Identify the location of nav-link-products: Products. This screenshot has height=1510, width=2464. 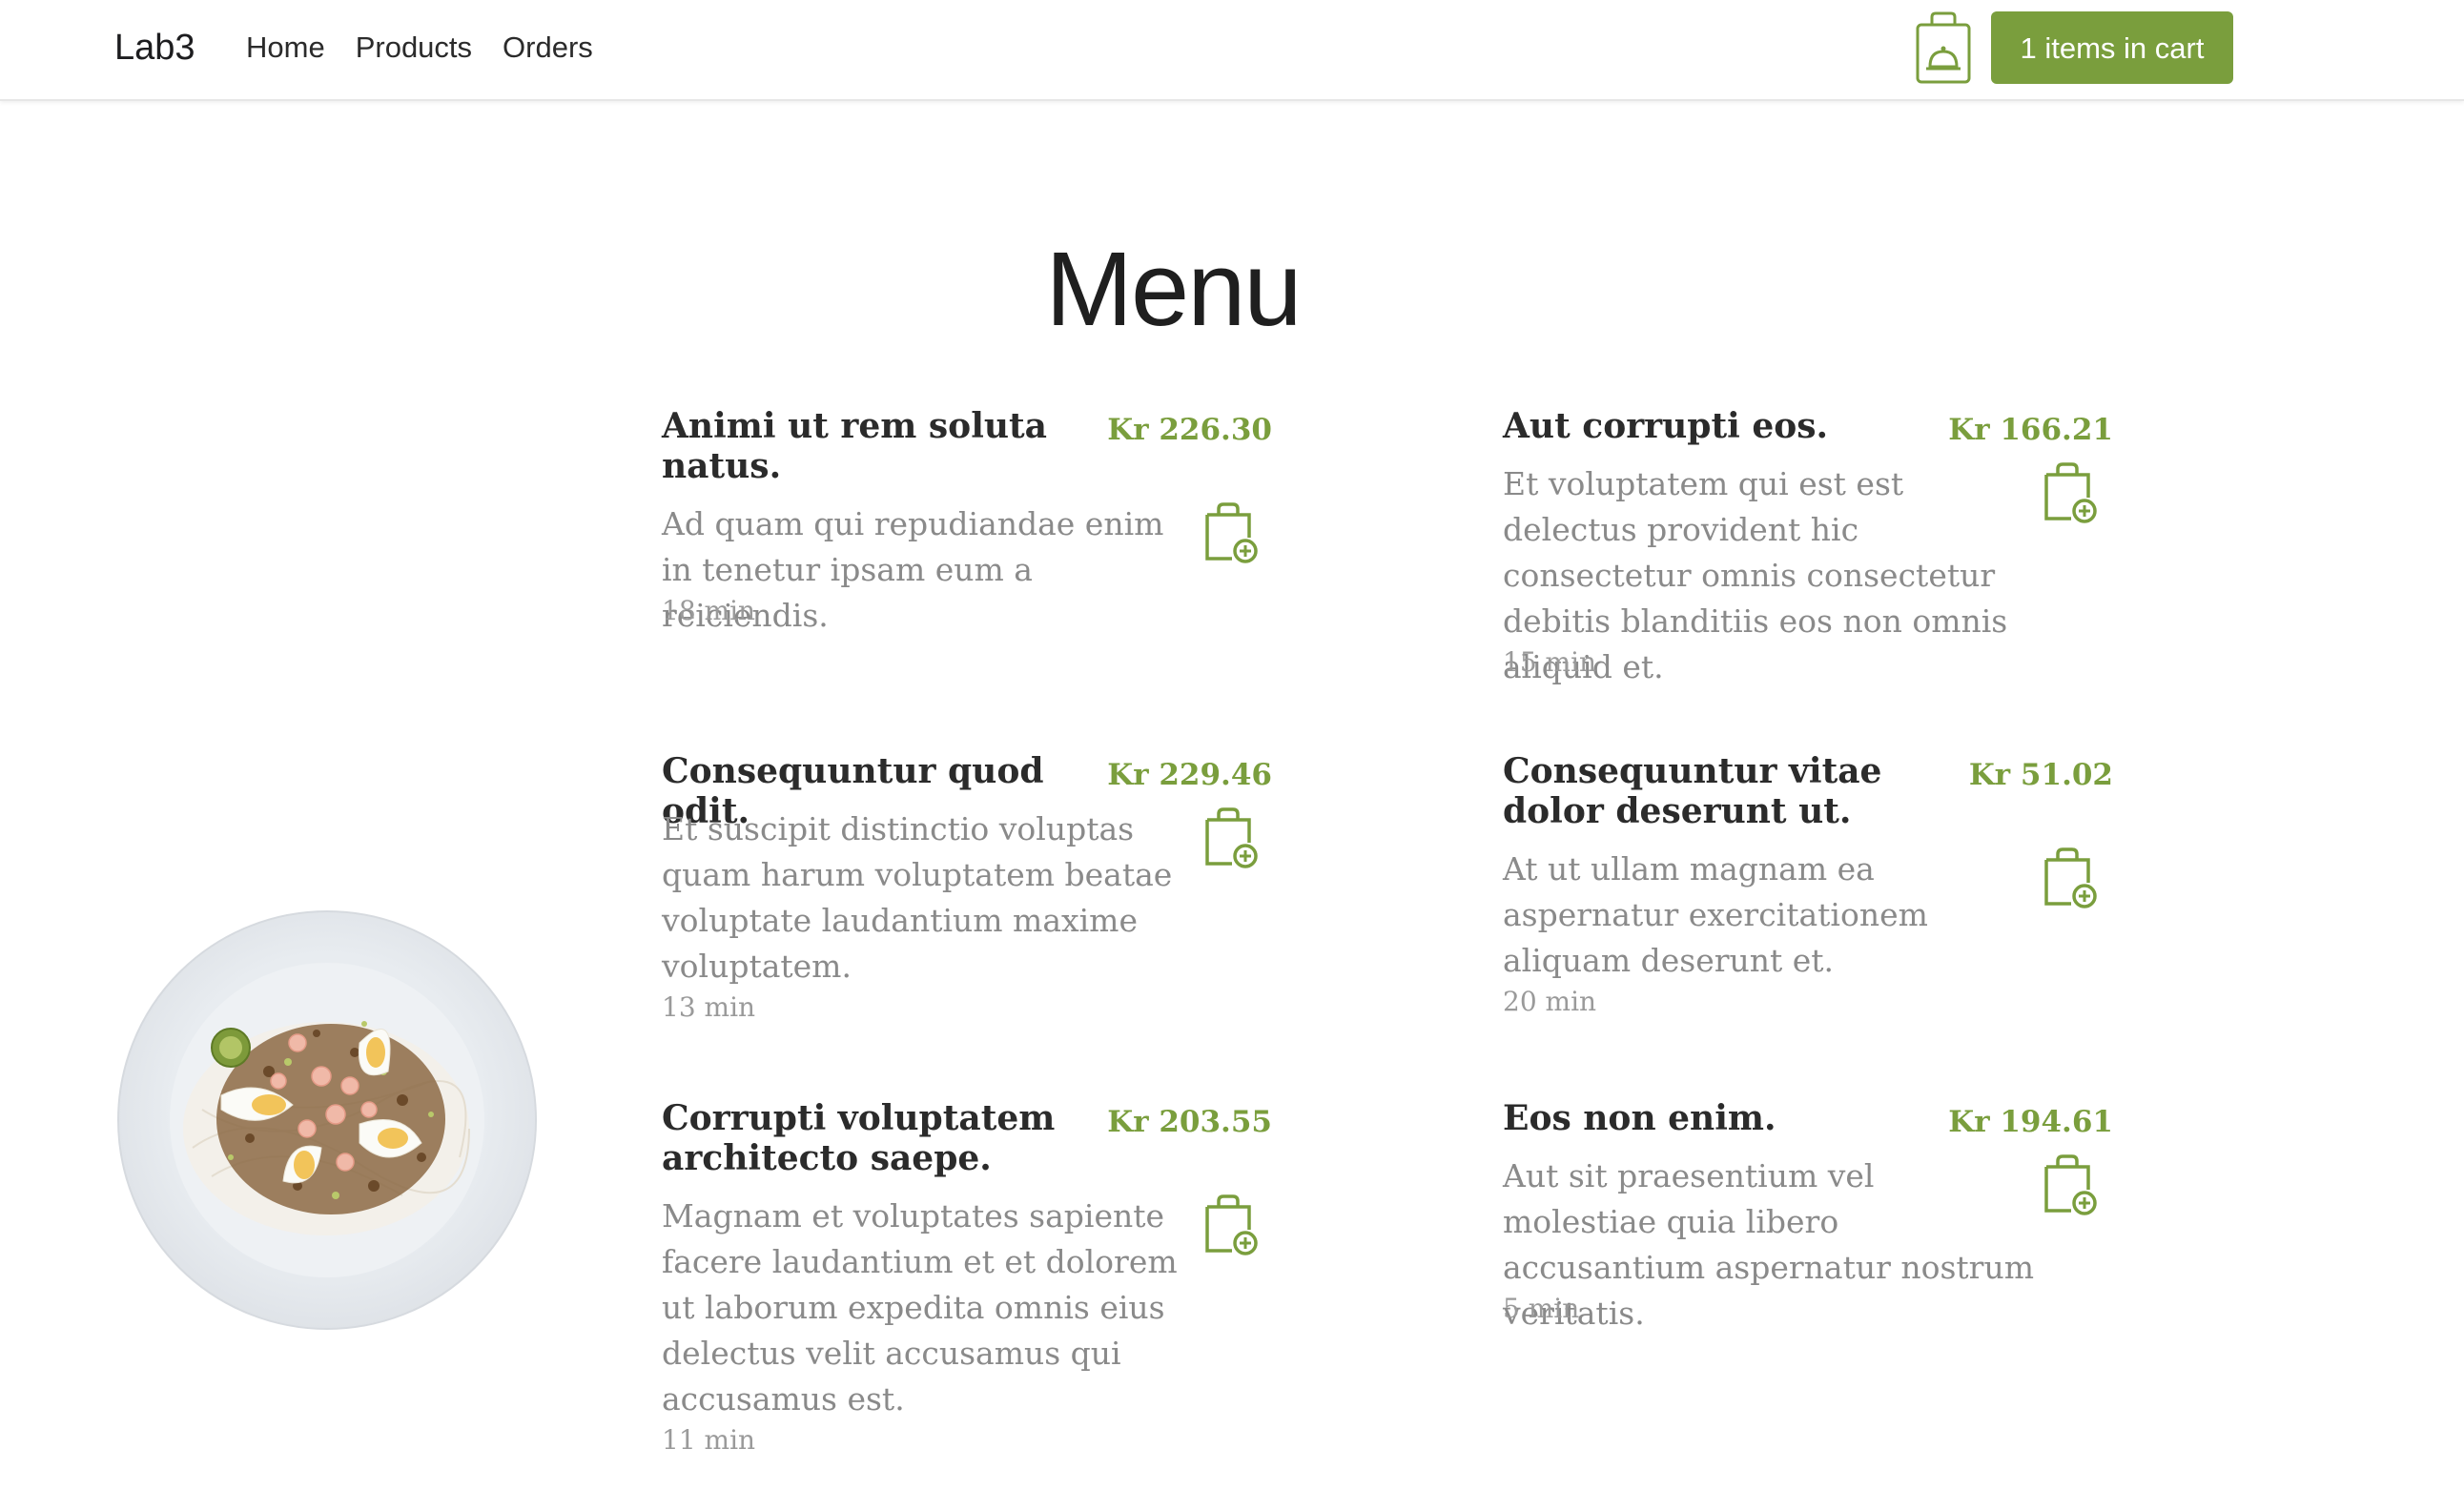
(414, 47).